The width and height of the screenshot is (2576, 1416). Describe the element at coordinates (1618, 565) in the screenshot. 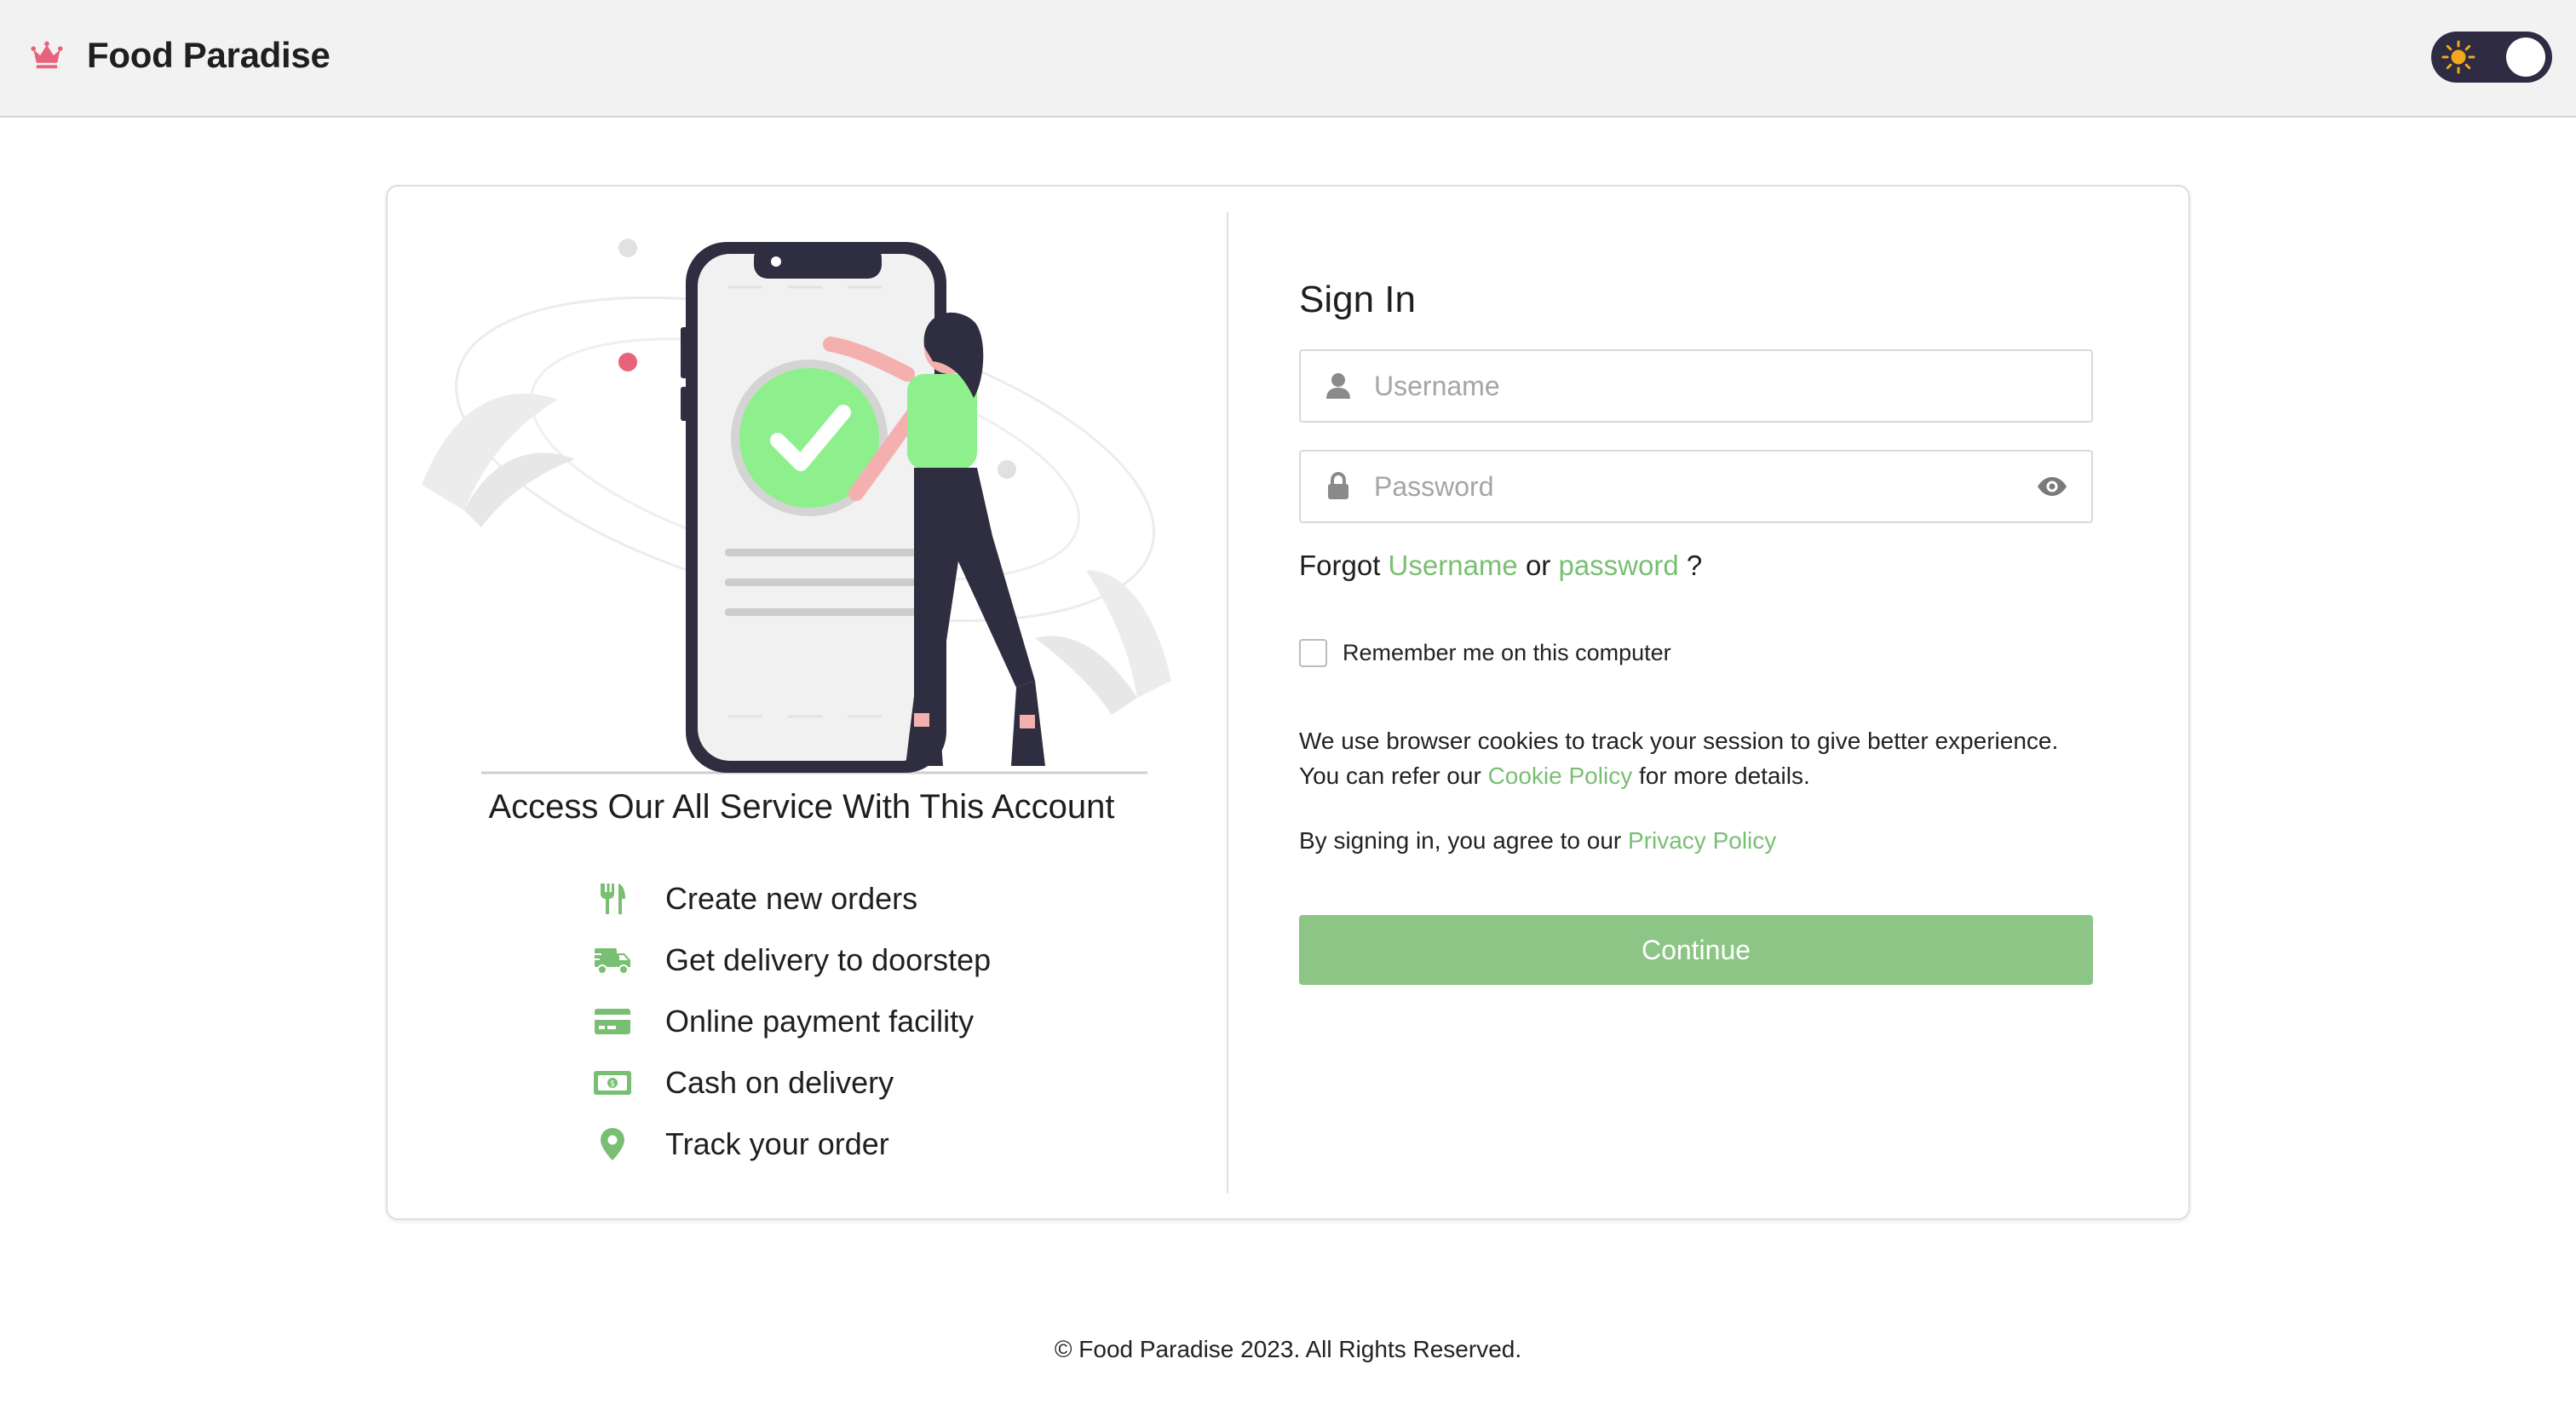

I see `forgot-password-link: password` at that location.